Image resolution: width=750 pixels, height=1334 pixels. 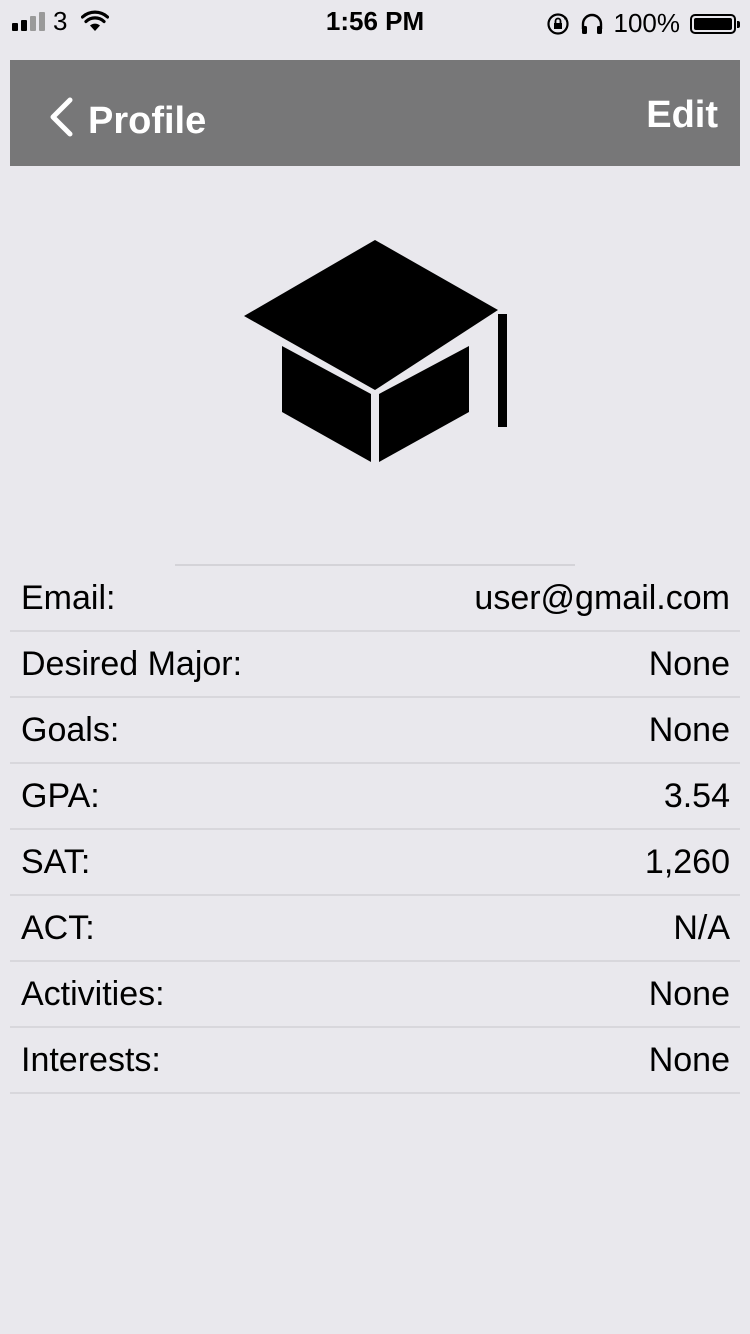 I want to click on back-button-label: Profile, so click(x=147, y=121).